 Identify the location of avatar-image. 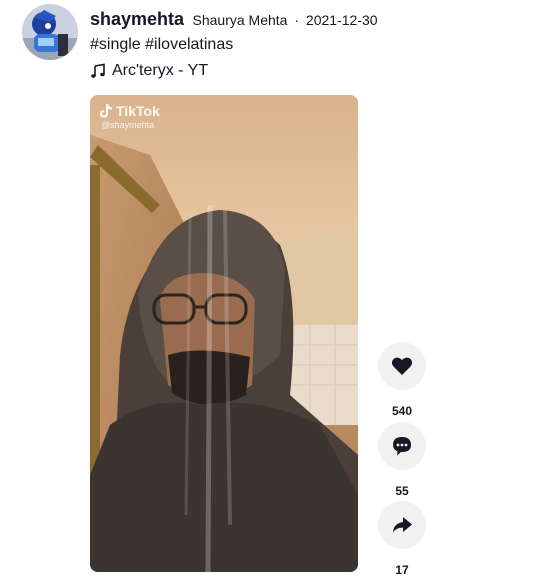
(50, 32).